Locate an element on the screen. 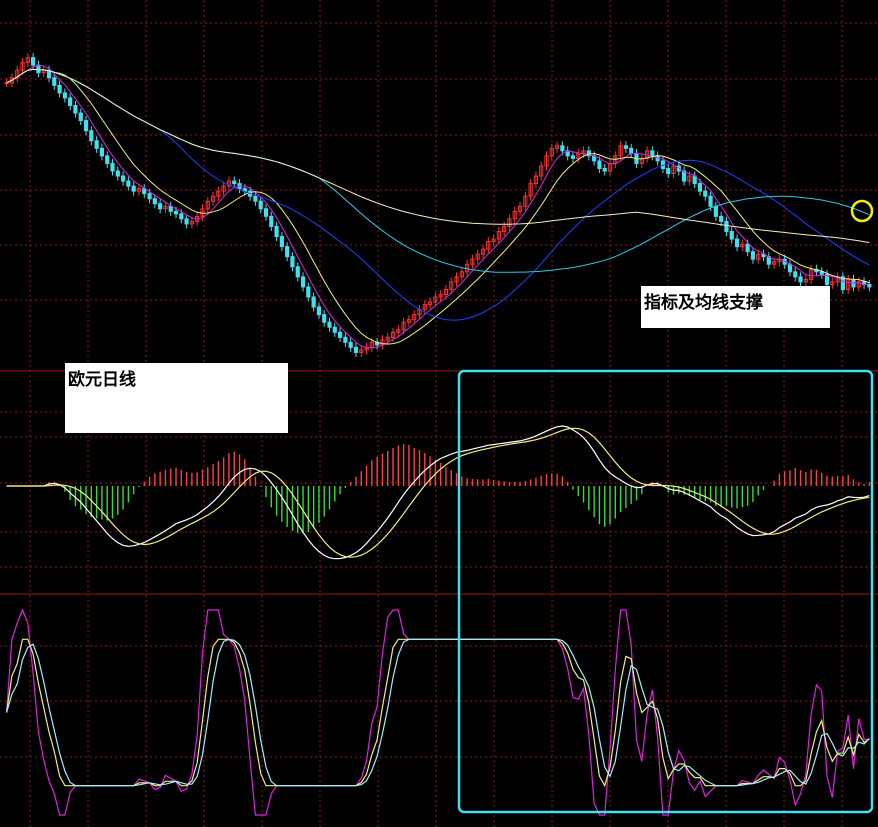  chart-title-label: 欧元日线 is located at coordinates (176, 398).